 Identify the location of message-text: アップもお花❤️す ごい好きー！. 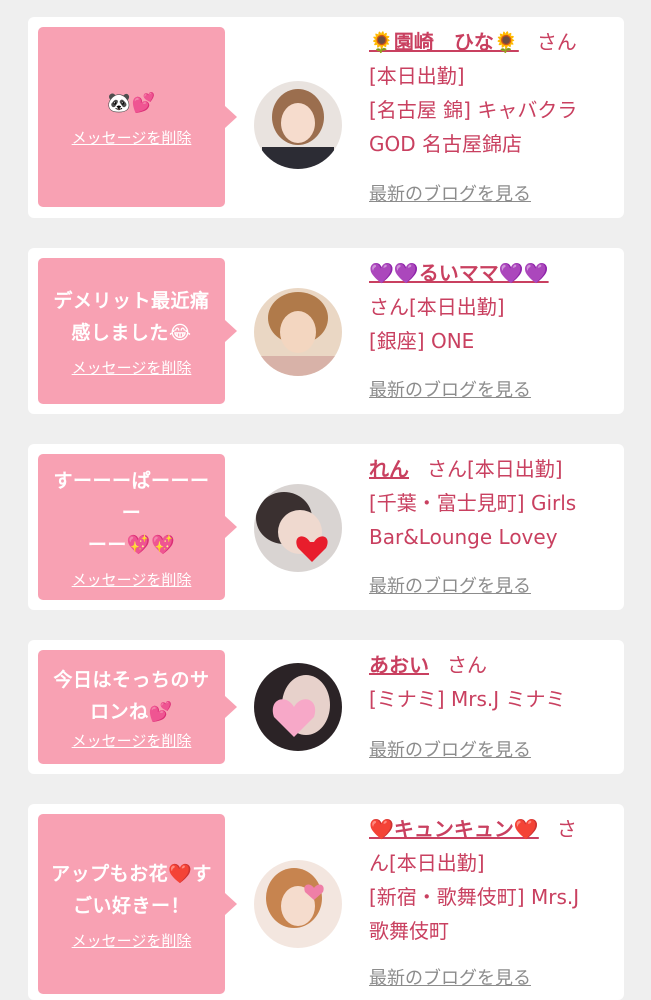
(131, 889).